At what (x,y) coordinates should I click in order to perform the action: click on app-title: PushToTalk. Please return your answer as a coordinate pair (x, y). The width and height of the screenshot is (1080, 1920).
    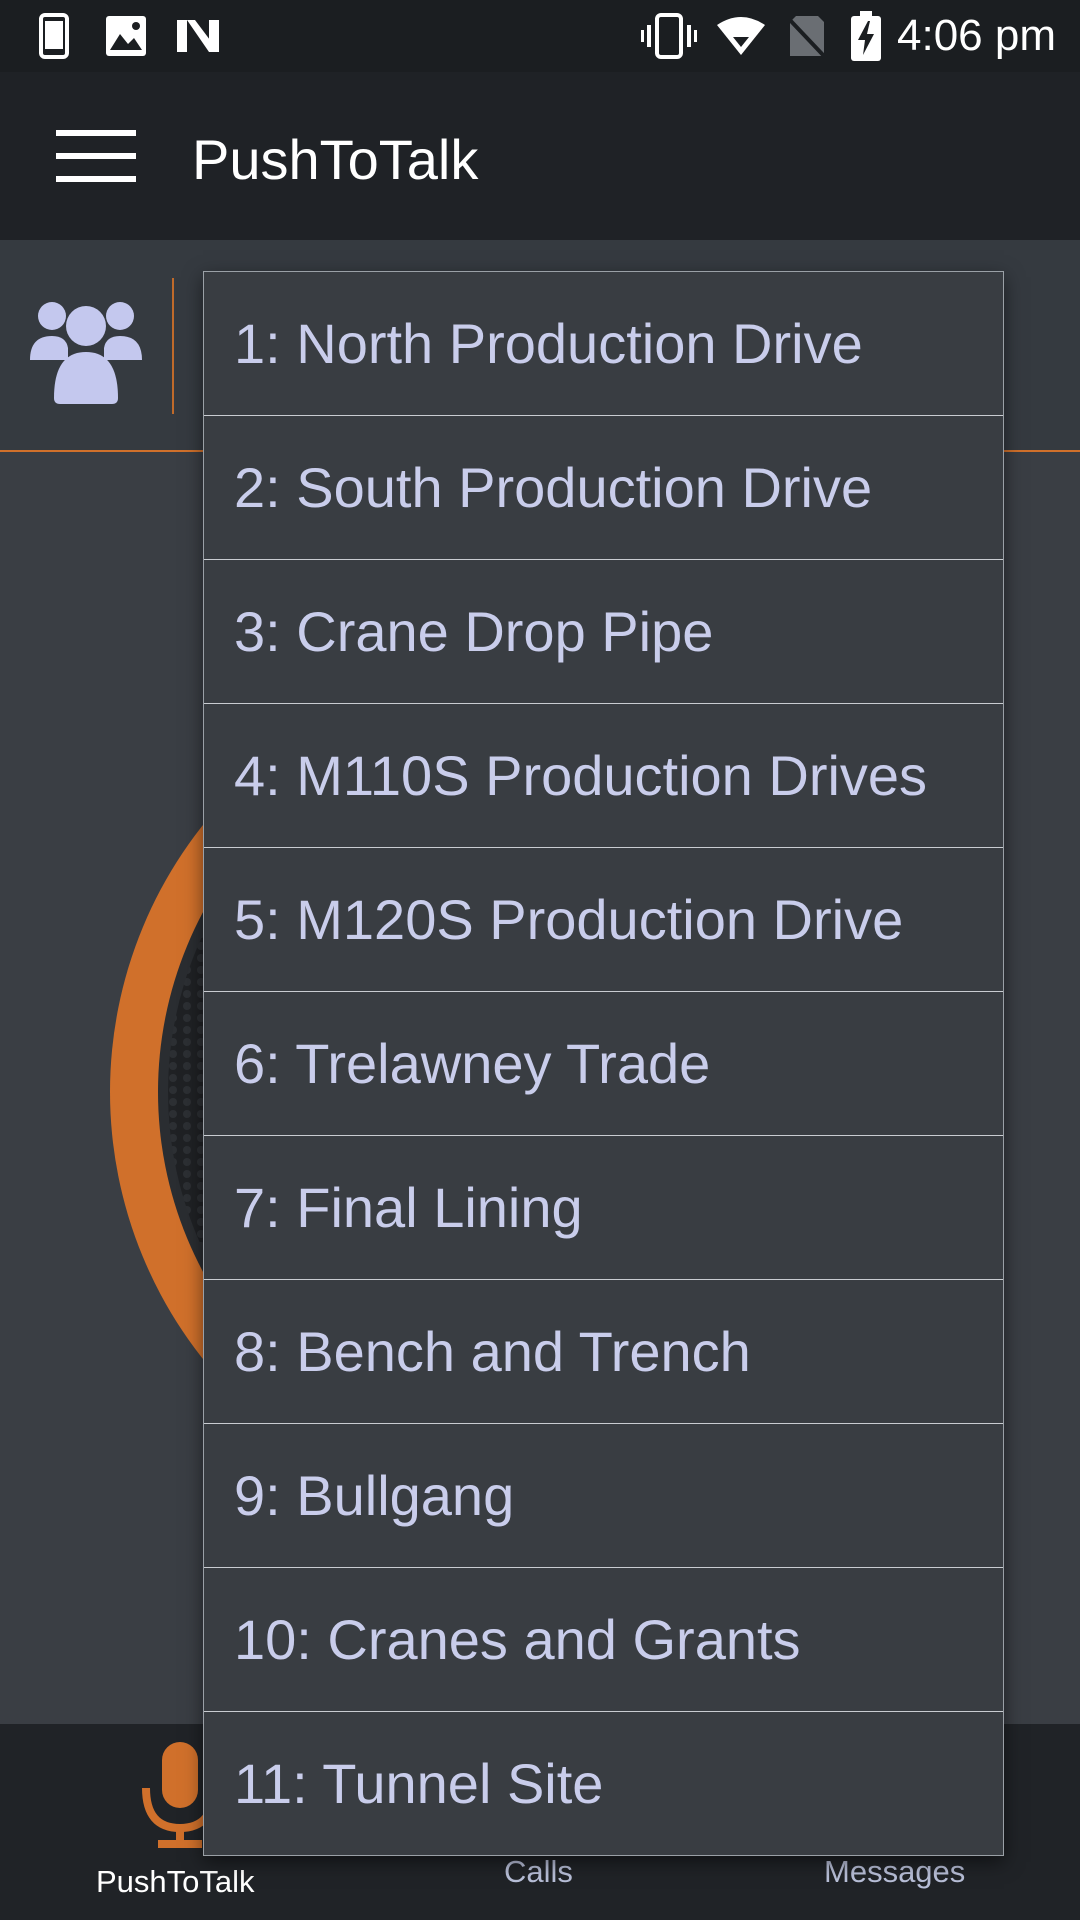
    Looking at the image, I should click on (335, 159).